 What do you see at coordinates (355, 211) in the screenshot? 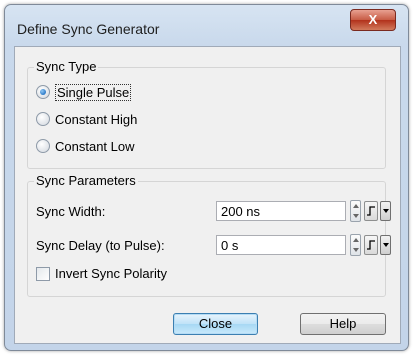
I see `sync-width-spinner` at bounding box center [355, 211].